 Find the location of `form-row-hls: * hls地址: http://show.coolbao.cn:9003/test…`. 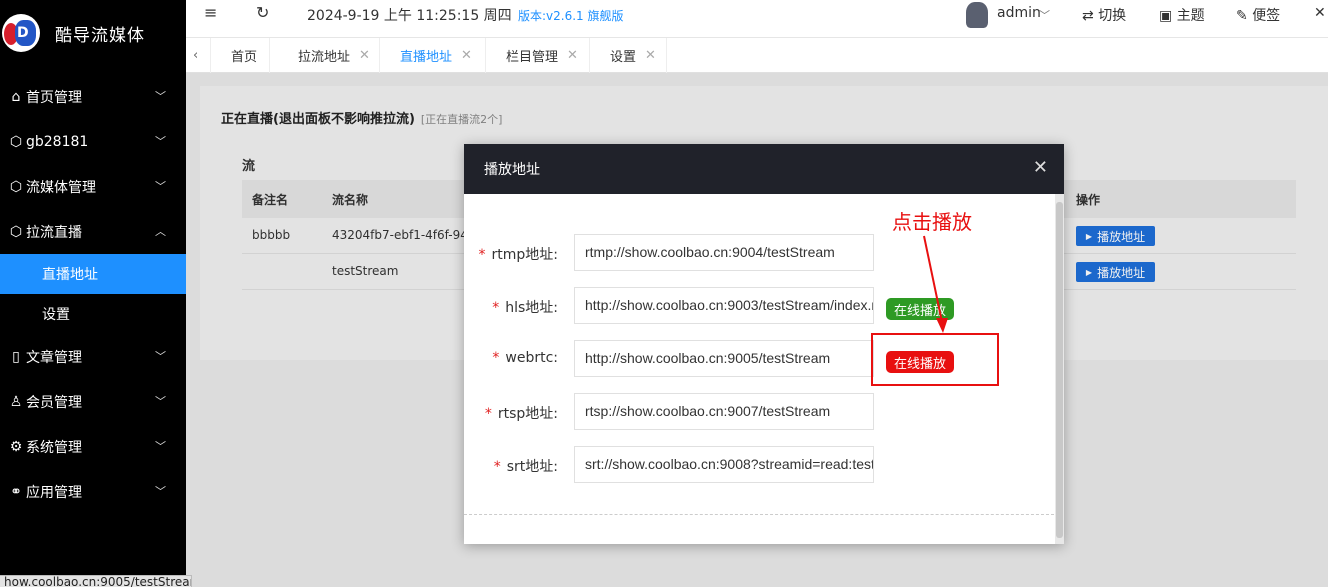

form-row-hls: * hls地址: http://show.coolbao.cn:9003/test… is located at coordinates (759, 306).